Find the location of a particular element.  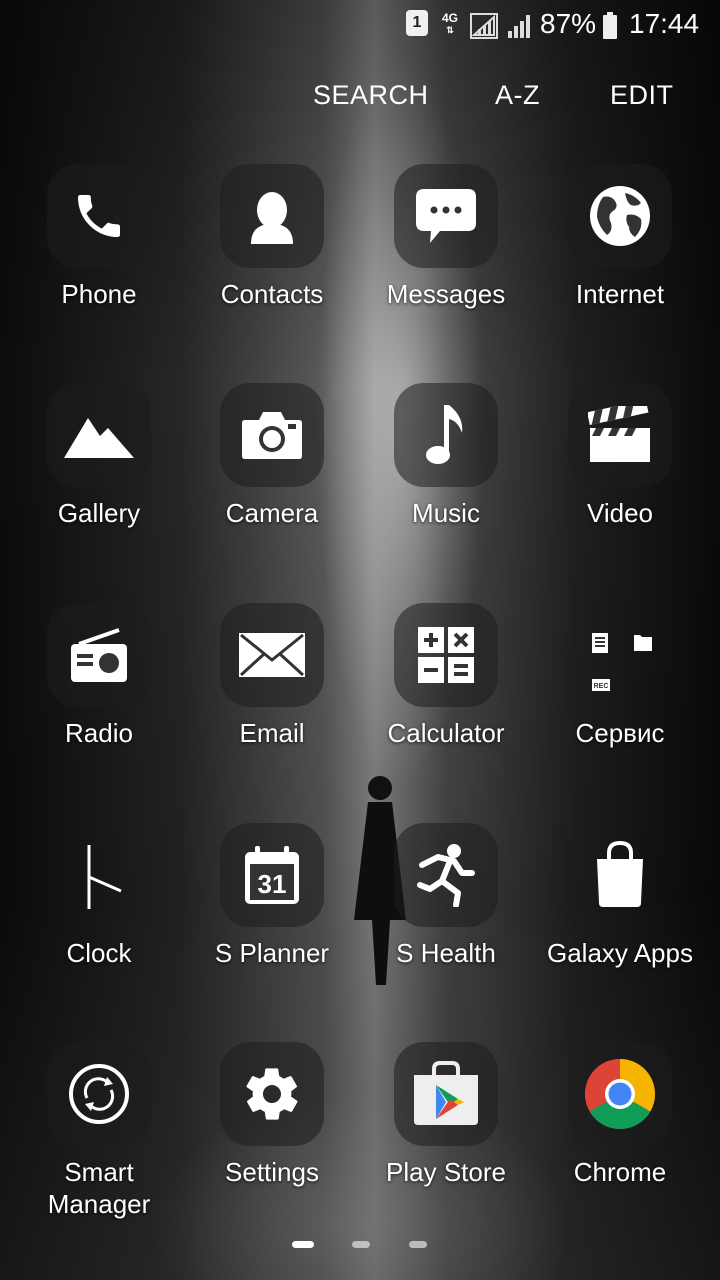

chrome-icon is located at coordinates (620, 1094).